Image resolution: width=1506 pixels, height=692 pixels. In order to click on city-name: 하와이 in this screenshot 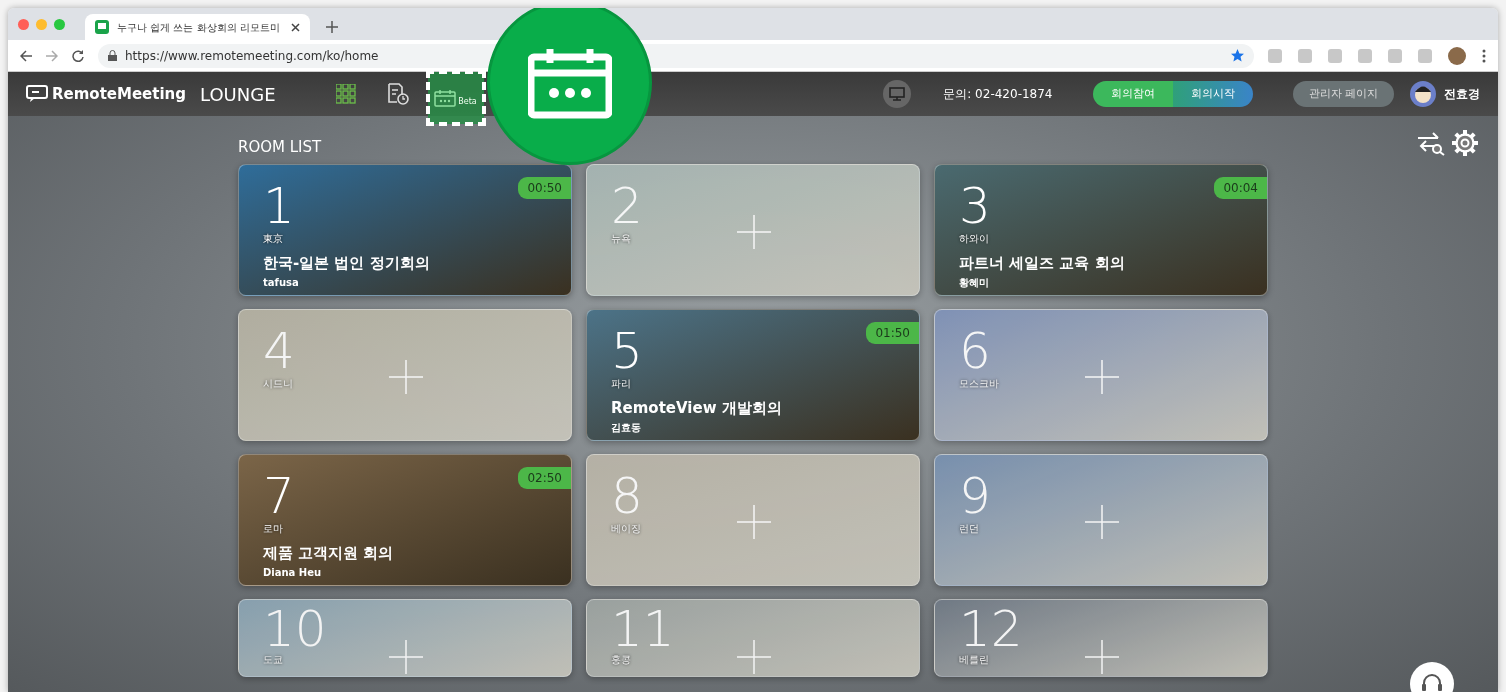, I will do `click(974, 239)`.